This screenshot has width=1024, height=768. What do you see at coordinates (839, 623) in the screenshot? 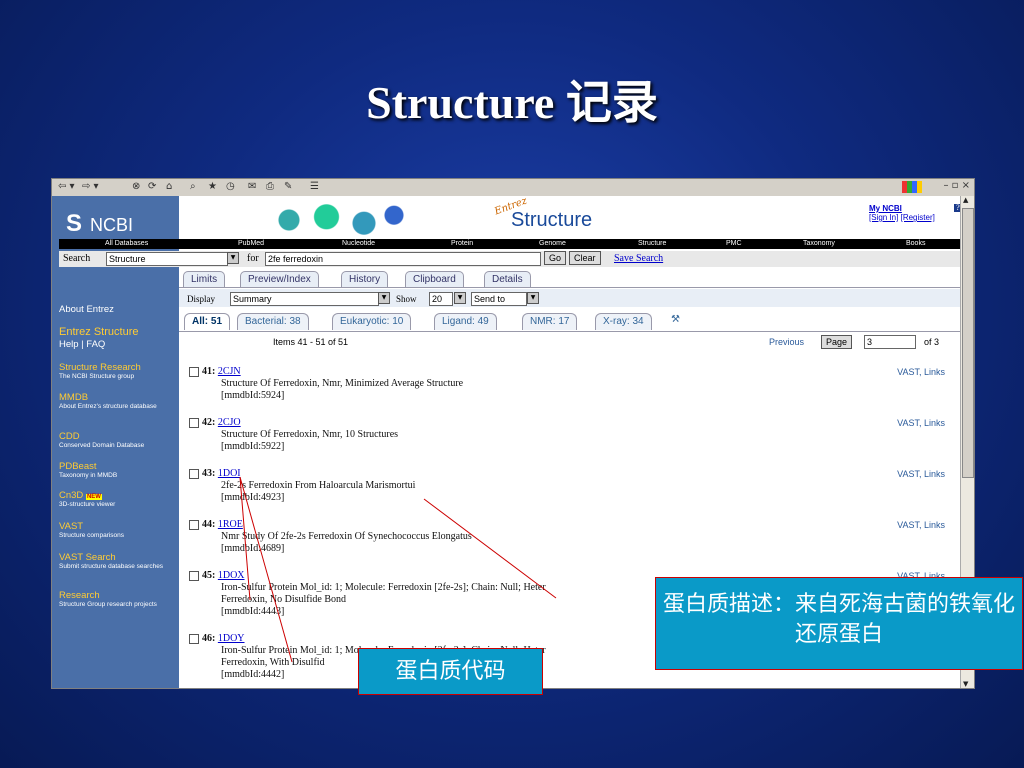
I see `protein-description-callout: 蛋白质描述：来自死海古菌的铁氧化还原蛋白` at bounding box center [839, 623].